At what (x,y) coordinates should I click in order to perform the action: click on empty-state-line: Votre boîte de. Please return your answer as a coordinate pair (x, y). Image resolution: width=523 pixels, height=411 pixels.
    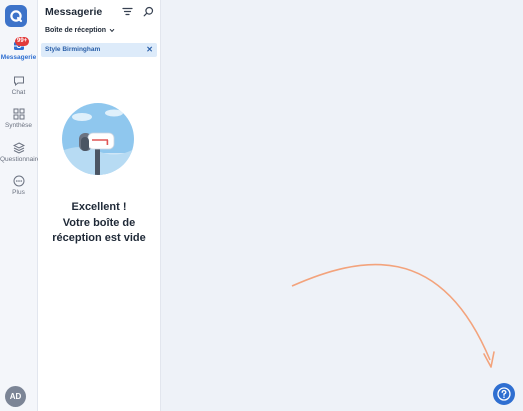
    Looking at the image, I should click on (99, 222).